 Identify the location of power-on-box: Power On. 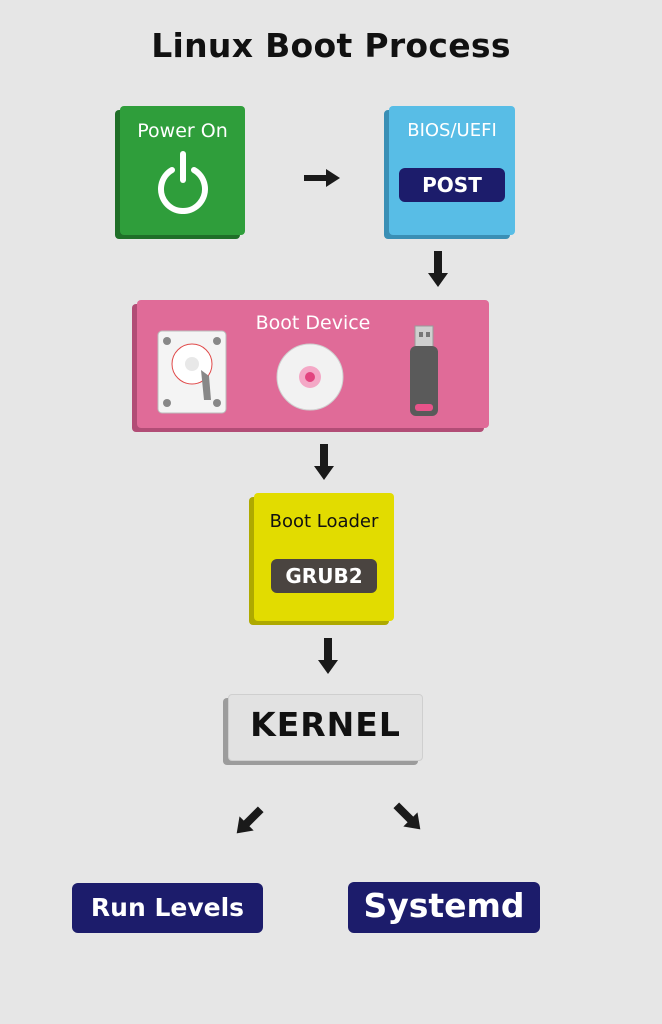
(182, 170).